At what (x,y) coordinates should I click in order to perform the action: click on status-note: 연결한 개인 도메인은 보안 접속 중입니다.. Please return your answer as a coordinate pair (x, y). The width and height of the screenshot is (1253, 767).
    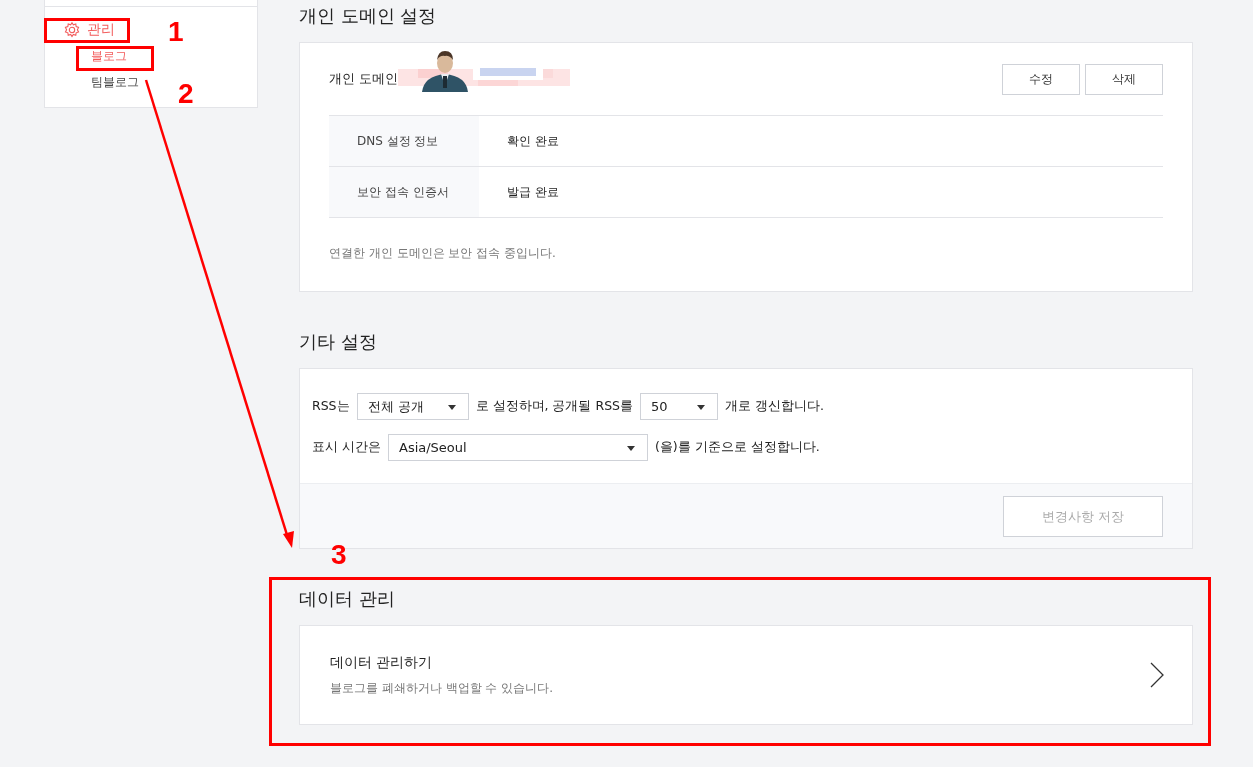
    Looking at the image, I should click on (442, 253).